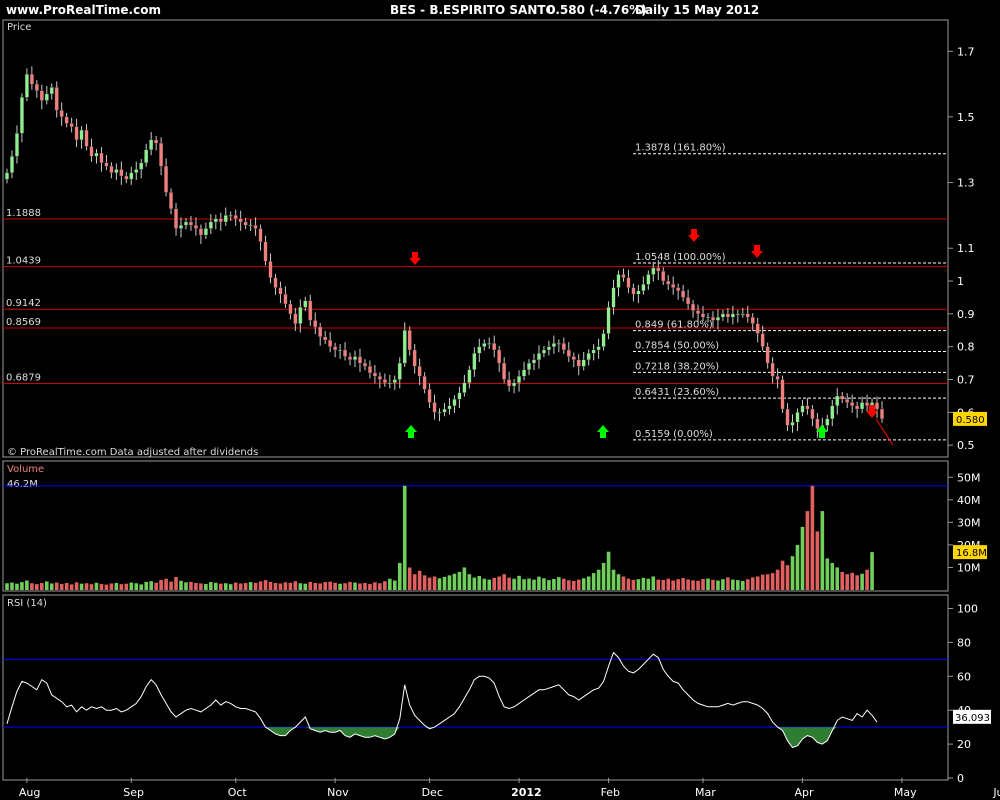 The image size is (1000, 800). What do you see at coordinates (964, 744) in the screenshot?
I see `rsi-tick-label: 20` at bounding box center [964, 744].